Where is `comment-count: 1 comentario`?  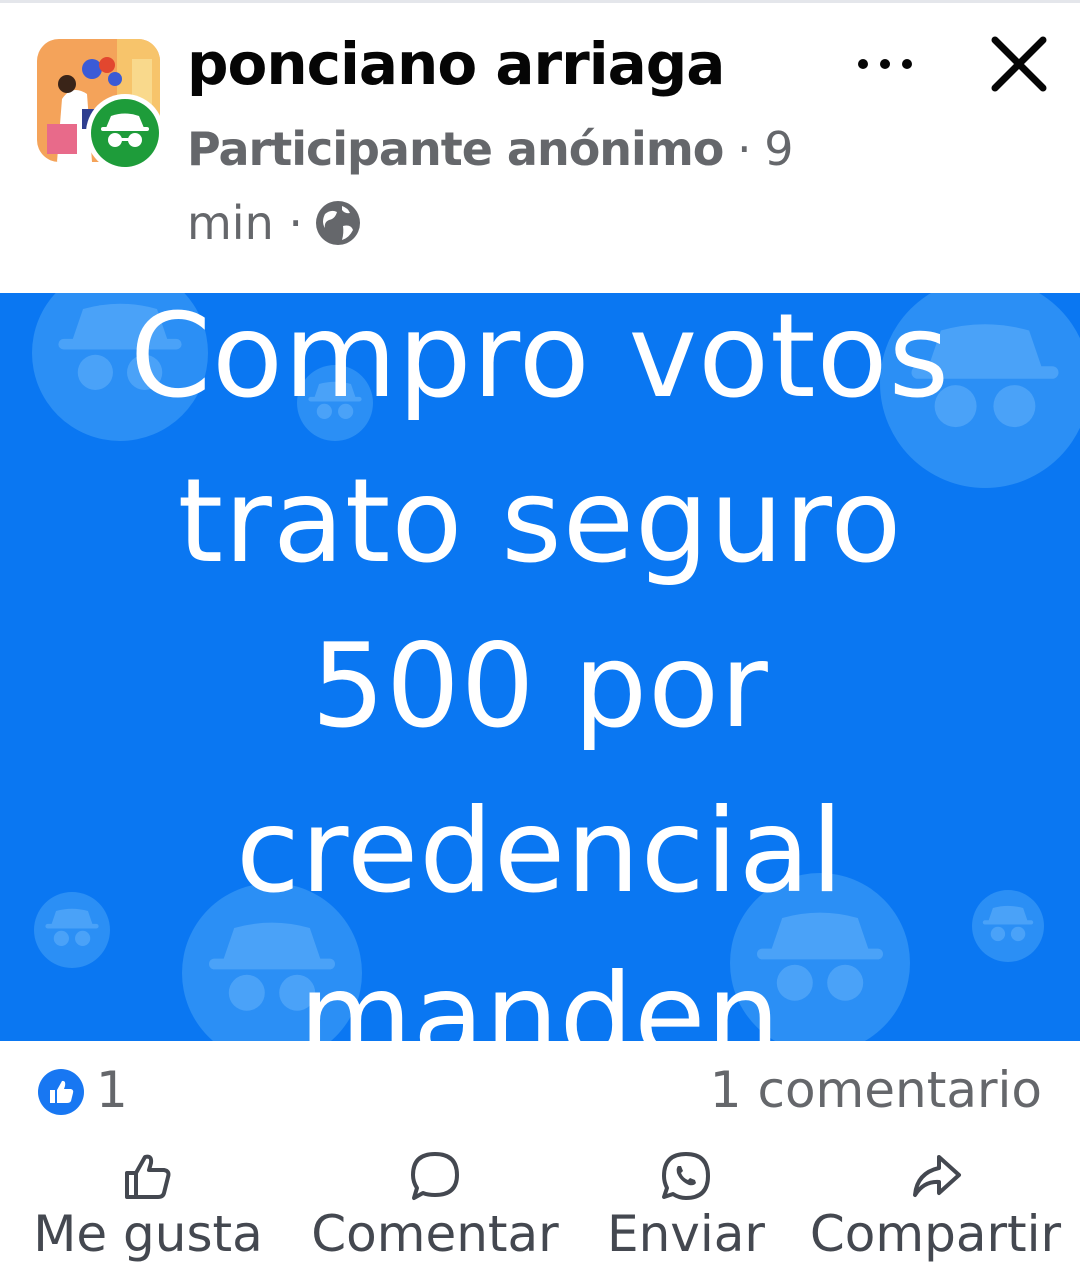
comment-count: 1 comentario is located at coordinates (876, 1090).